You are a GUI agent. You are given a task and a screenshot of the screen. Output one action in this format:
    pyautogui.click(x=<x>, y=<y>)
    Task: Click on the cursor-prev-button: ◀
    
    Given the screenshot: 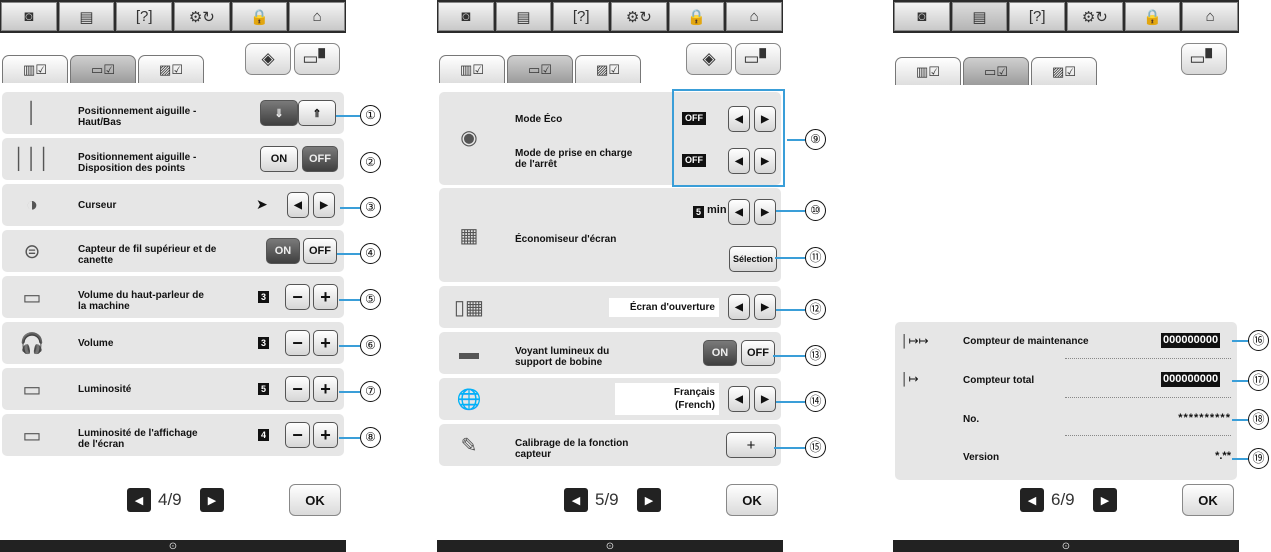 What is the action you would take?
    pyautogui.click(x=298, y=205)
    